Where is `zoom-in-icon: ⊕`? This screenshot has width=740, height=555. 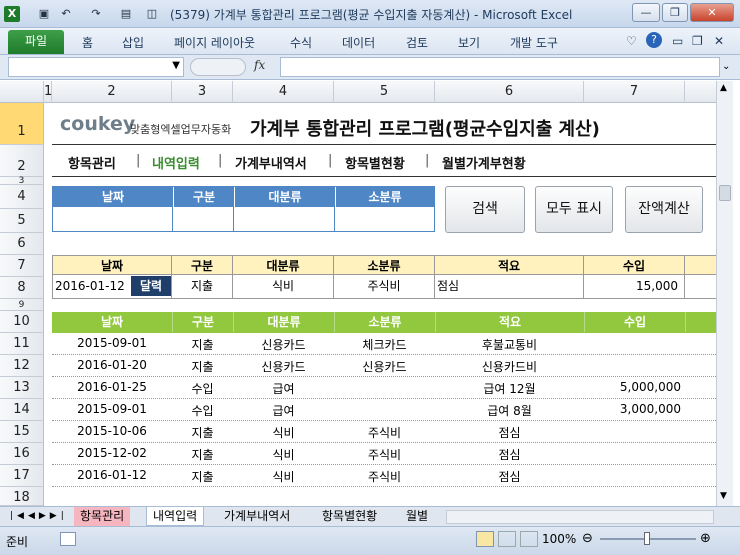
zoom-in-icon: ⊕ is located at coordinates (705, 538).